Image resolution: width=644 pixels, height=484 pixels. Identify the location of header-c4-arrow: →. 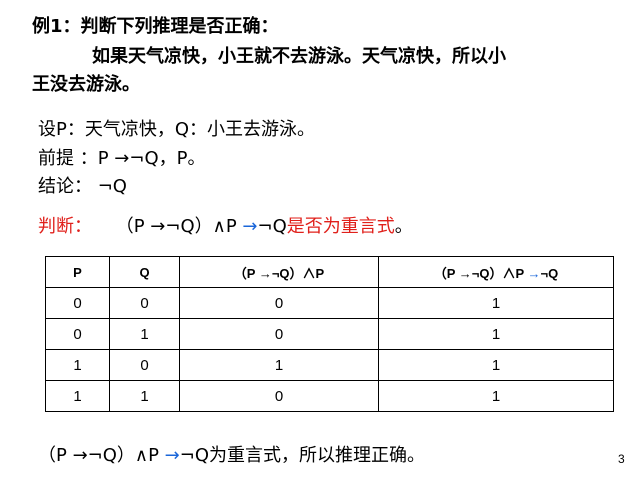
(534, 273).